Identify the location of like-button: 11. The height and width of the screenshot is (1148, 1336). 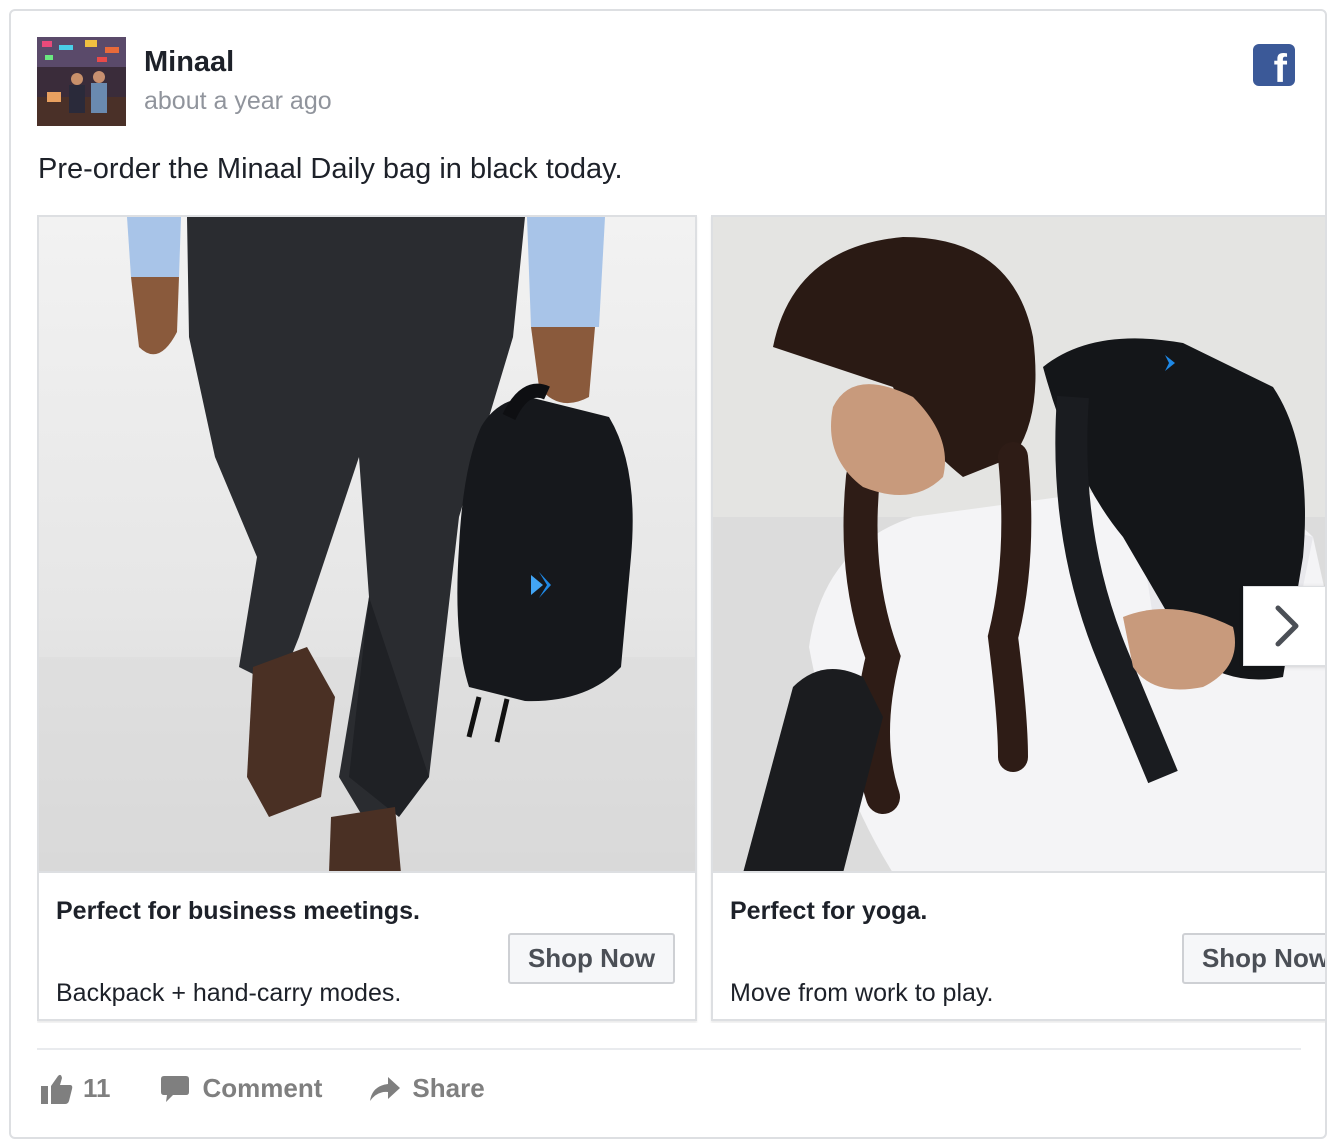
(76, 1088).